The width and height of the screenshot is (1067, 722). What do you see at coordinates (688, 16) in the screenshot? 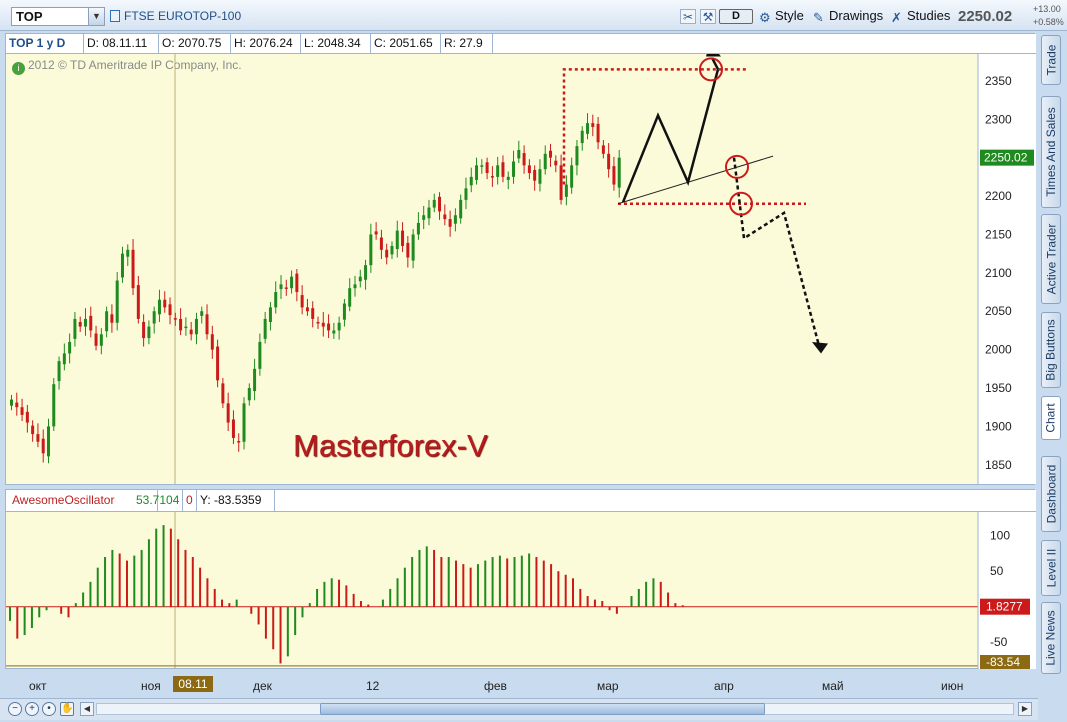
I see `scissors-icon: ✂` at bounding box center [688, 16].